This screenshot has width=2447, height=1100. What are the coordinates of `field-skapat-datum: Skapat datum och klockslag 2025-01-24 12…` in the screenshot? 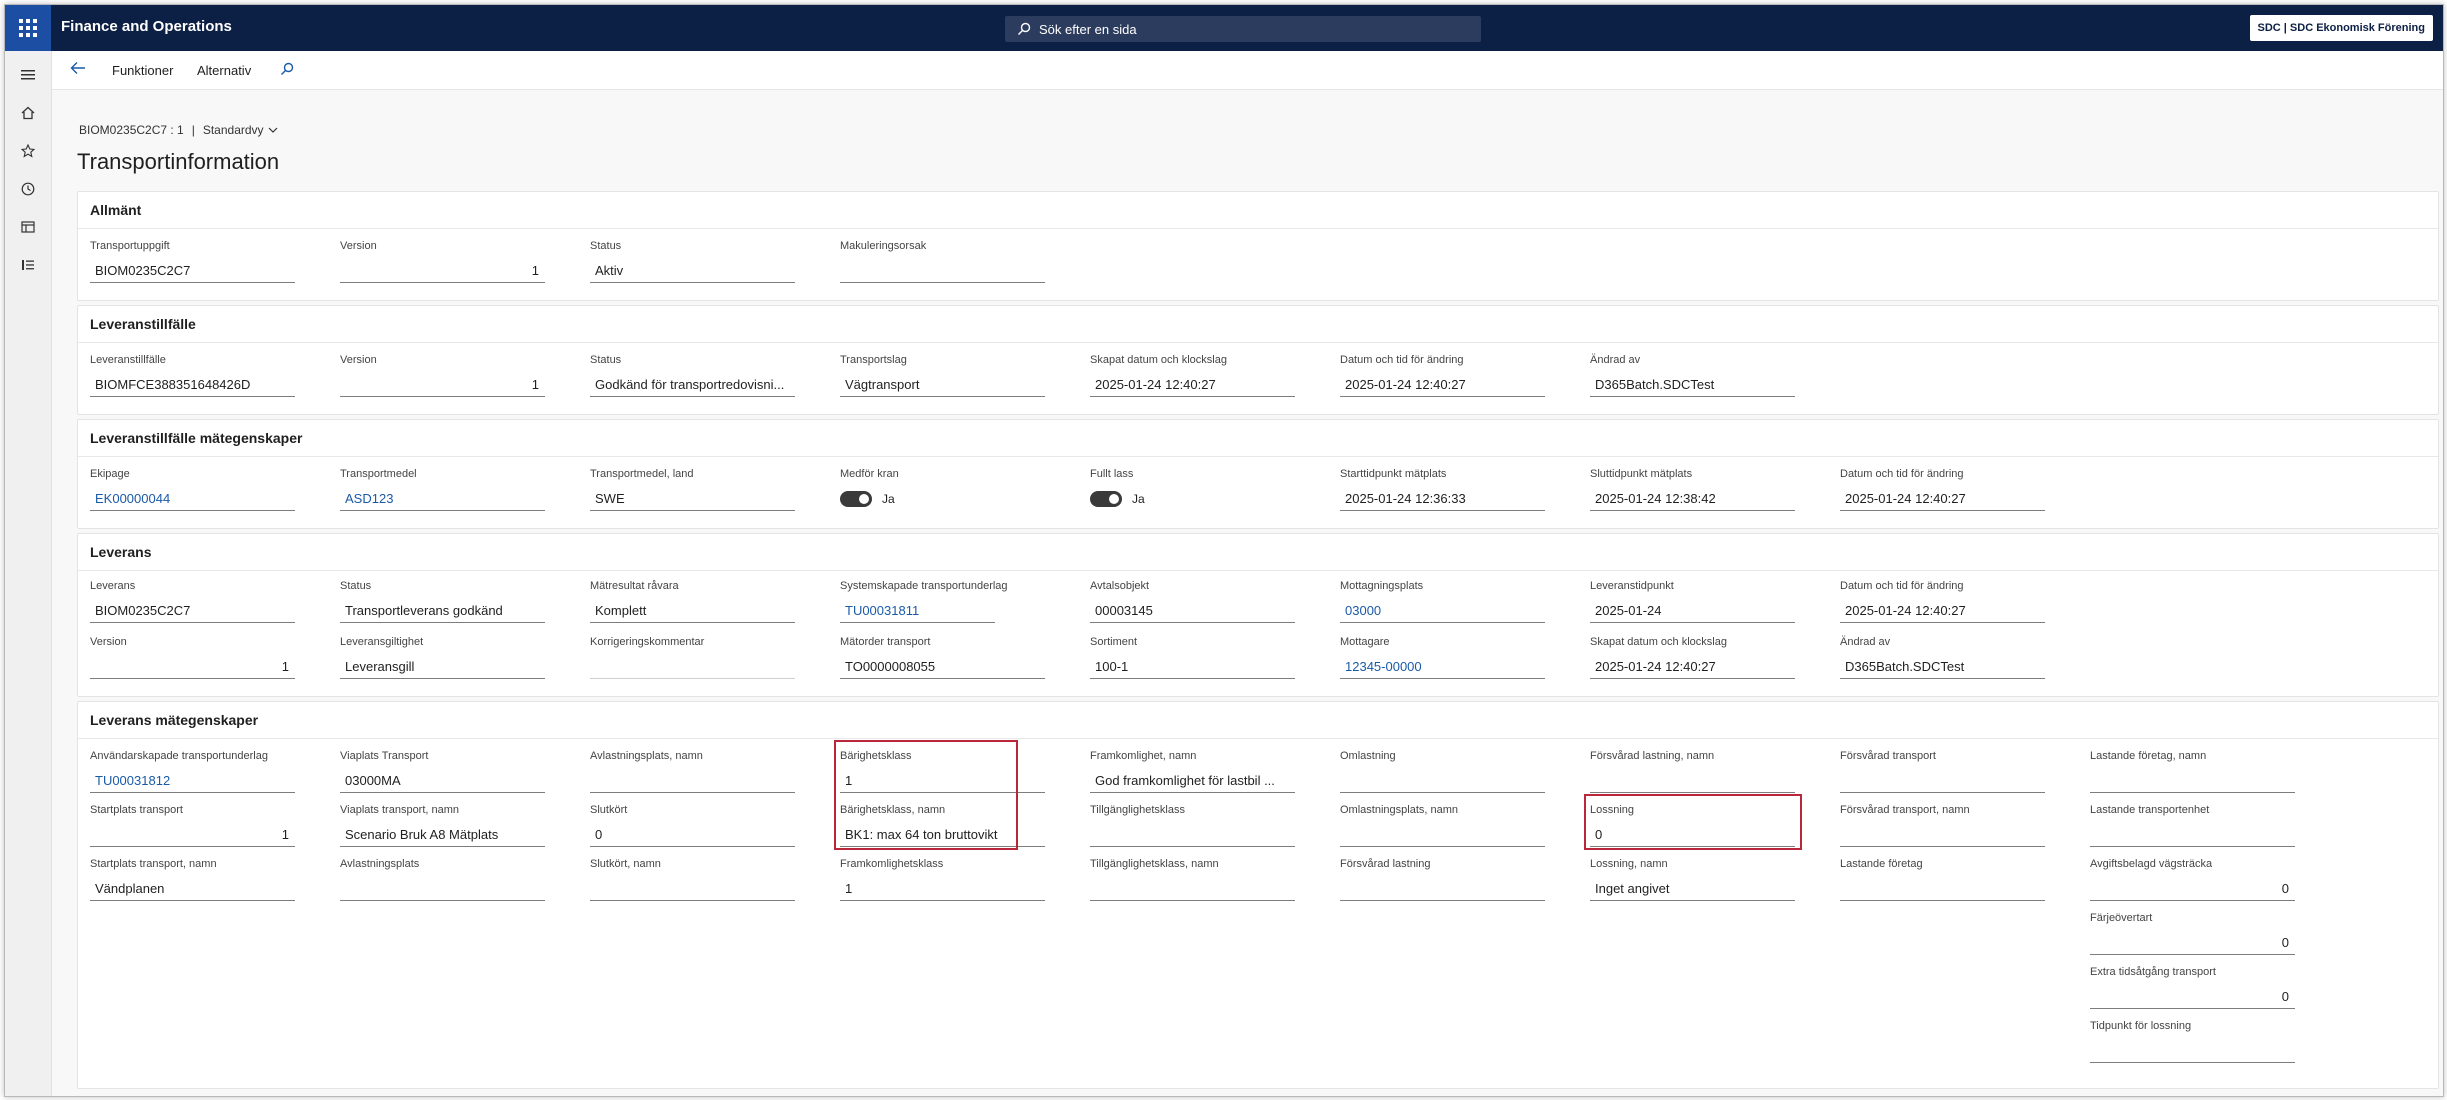 It's located at (1192, 375).